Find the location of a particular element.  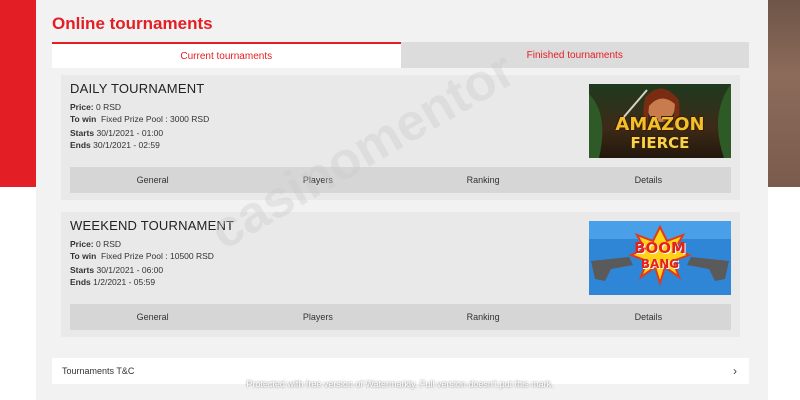

page-title: Online tournaments is located at coordinates (132, 23).